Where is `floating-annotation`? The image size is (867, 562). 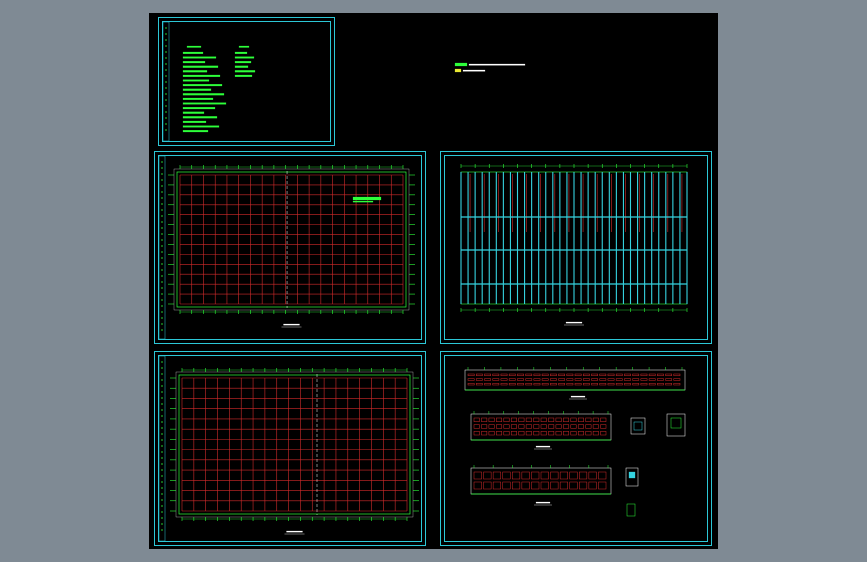 floating-annotation is located at coordinates (490, 67).